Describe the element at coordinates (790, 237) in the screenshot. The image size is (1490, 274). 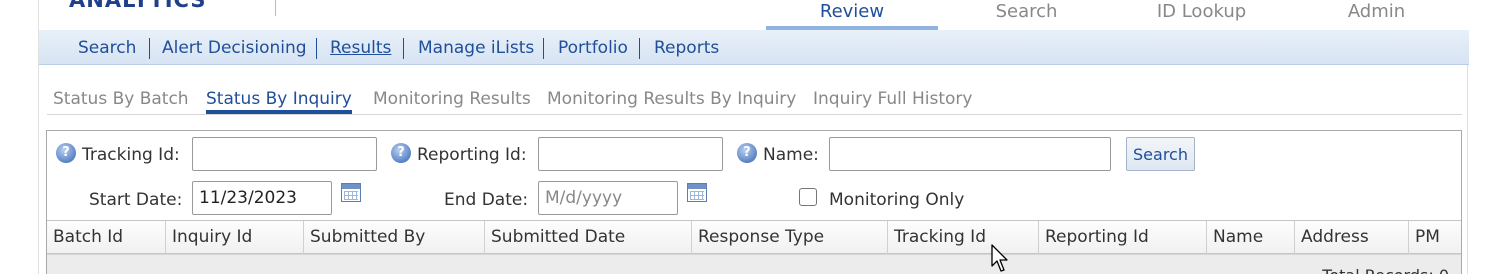
I see `column-header-response-type: Response Type` at that location.